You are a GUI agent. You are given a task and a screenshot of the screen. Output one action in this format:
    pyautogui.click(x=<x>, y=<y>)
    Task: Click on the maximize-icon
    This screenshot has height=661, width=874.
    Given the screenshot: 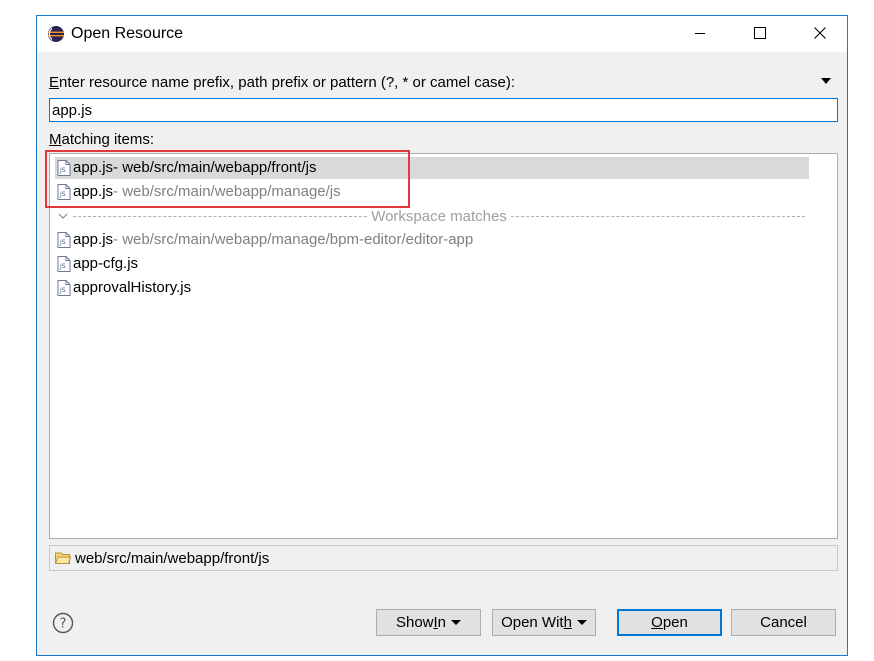 What is the action you would take?
    pyautogui.click(x=760, y=33)
    